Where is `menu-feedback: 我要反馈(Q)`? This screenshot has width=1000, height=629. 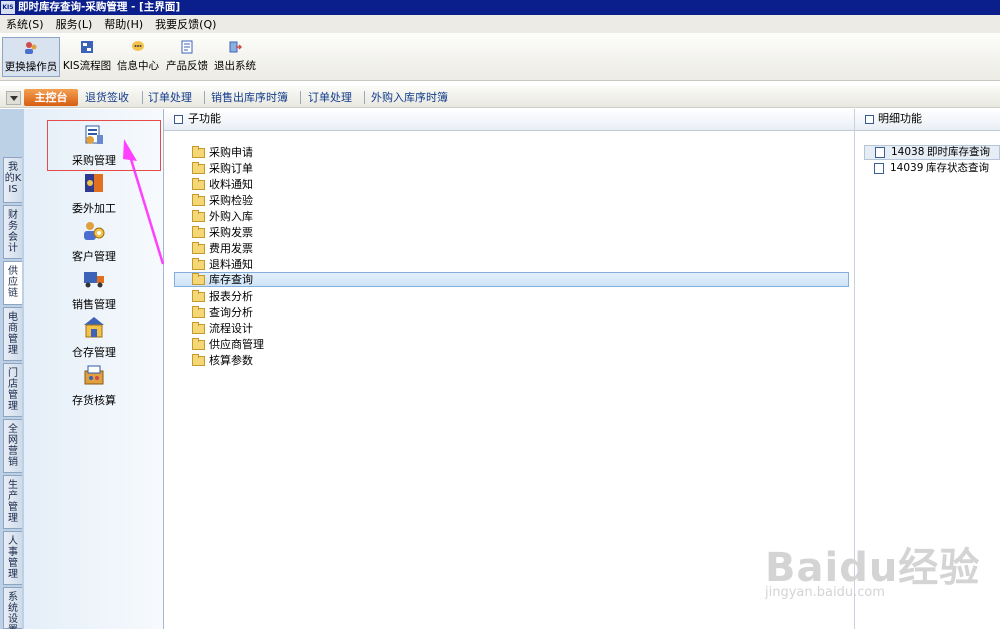
menu-feedback: 我要反馈(Q) is located at coordinates (185, 24).